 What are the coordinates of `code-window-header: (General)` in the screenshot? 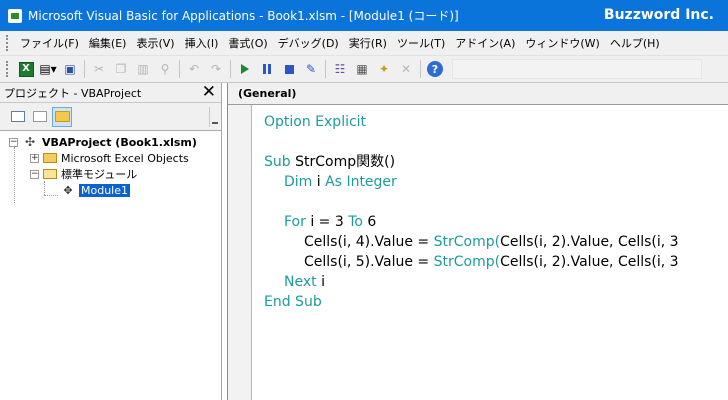 It's located at (478, 94).